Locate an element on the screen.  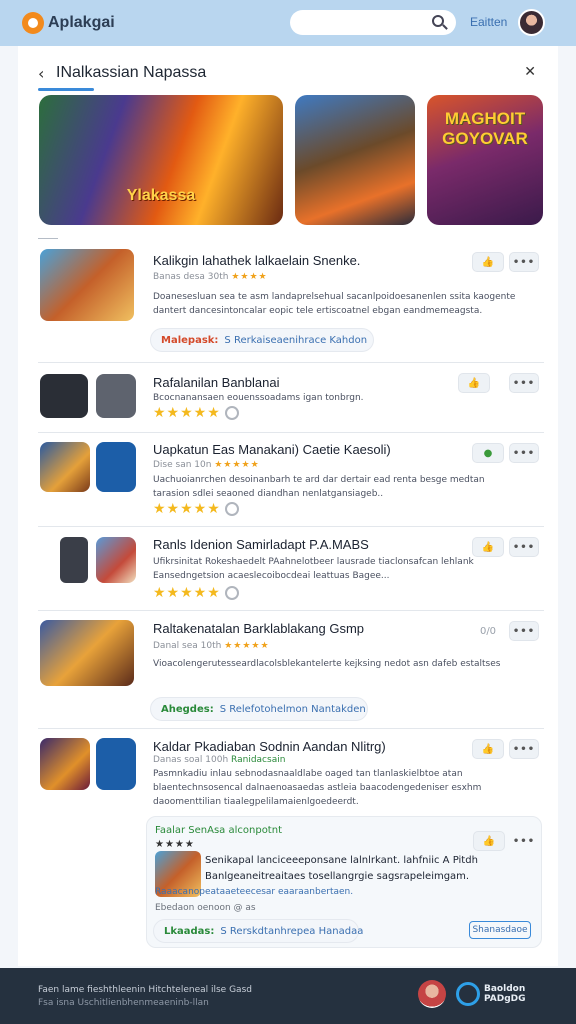
search-input is located at coordinates (373, 22).